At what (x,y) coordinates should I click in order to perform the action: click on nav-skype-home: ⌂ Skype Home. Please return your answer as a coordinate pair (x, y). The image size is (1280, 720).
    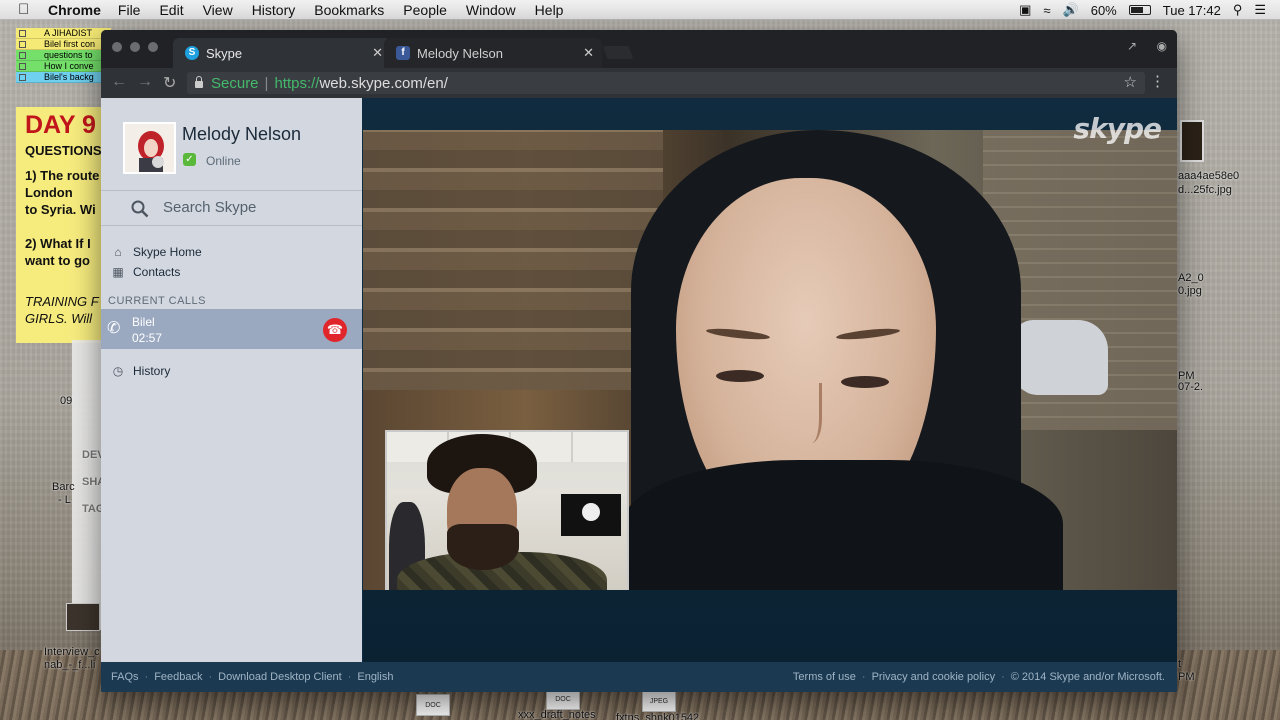
    Looking at the image, I should click on (156, 252).